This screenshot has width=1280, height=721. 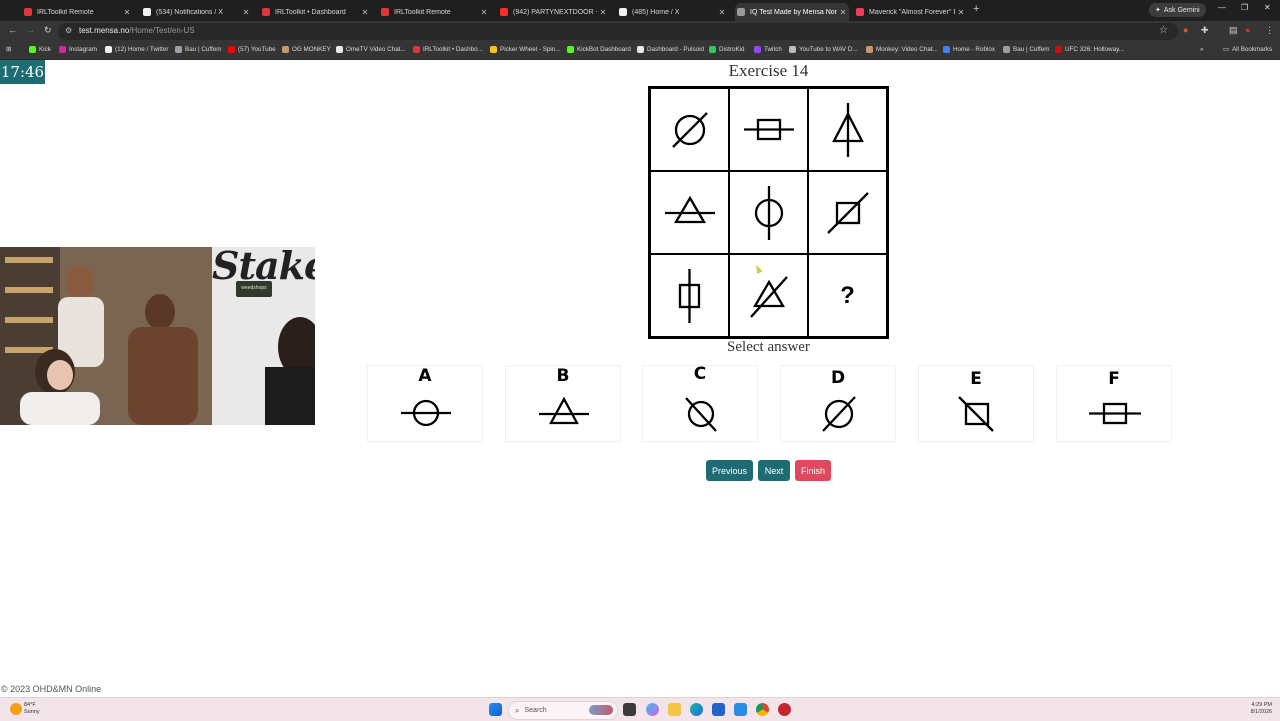 What do you see at coordinates (1247, 49) in the screenshot?
I see `all-bookmarks-button: ▭ All Bookmarks` at bounding box center [1247, 49].